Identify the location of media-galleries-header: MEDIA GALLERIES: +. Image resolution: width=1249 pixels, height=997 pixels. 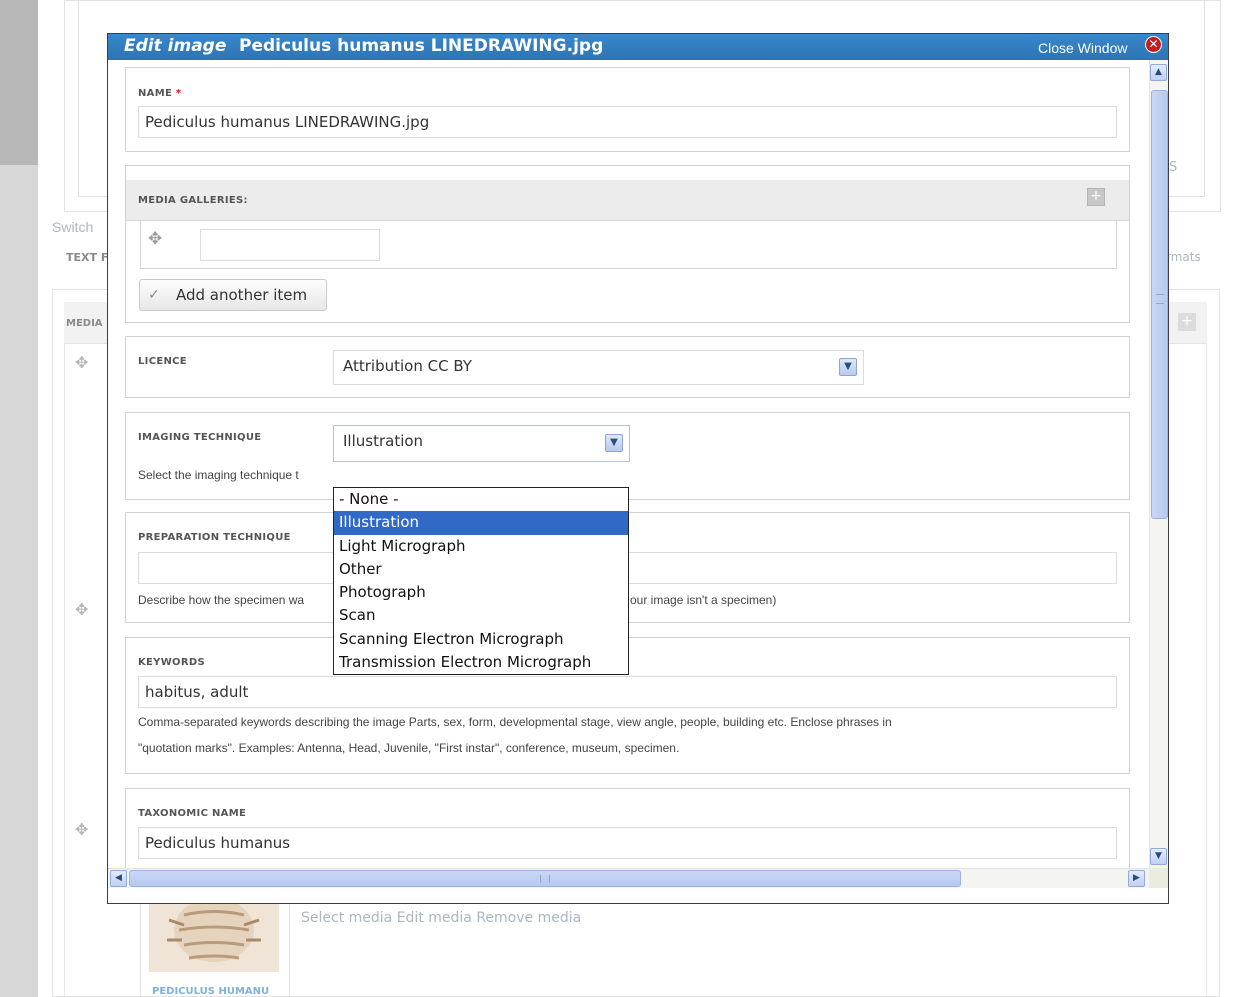
(627, 200).